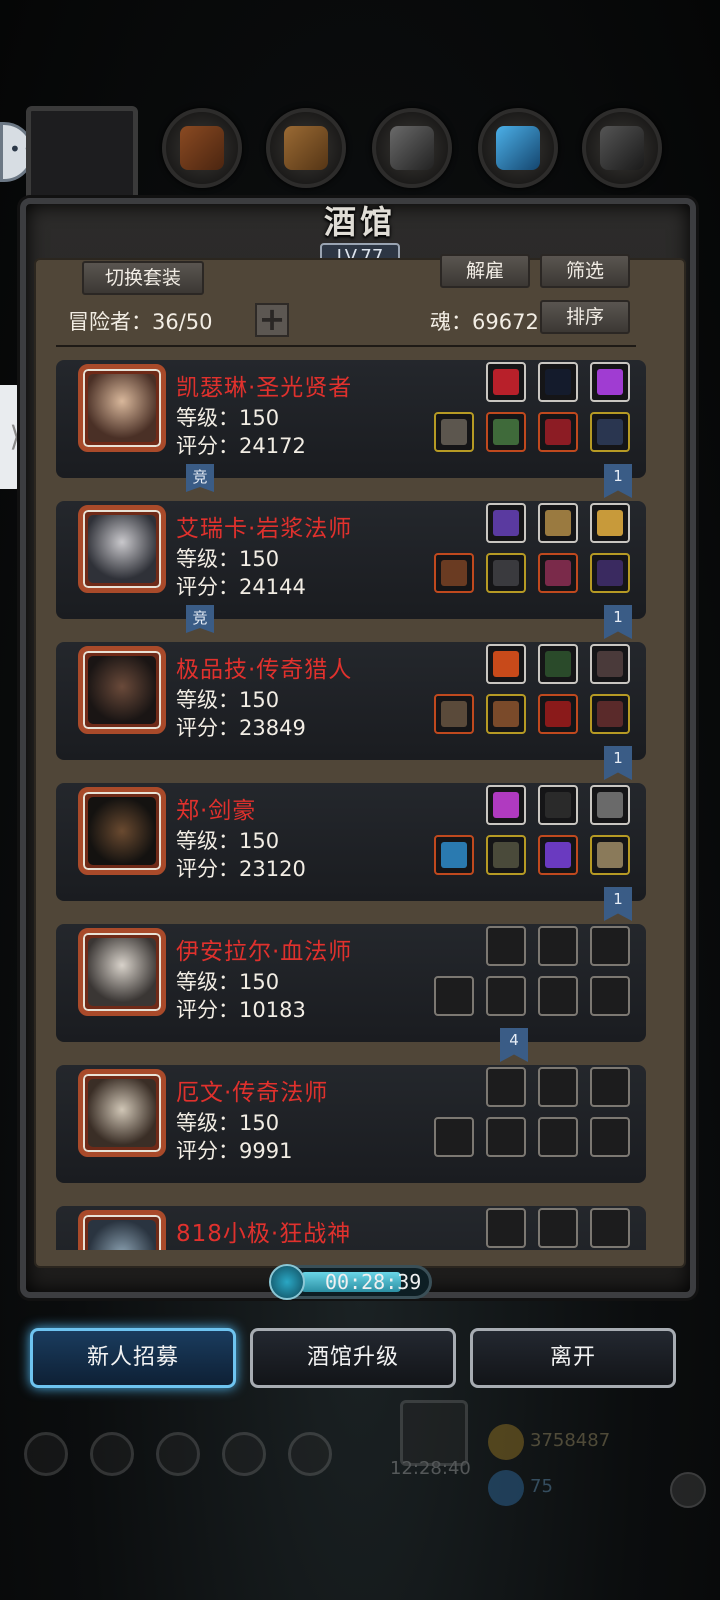 The height and width of the screenshot is (1600, 720). Describe the element at coordinates (434, 1433) in the screenshot. I see `gift-box-icon` at that location.